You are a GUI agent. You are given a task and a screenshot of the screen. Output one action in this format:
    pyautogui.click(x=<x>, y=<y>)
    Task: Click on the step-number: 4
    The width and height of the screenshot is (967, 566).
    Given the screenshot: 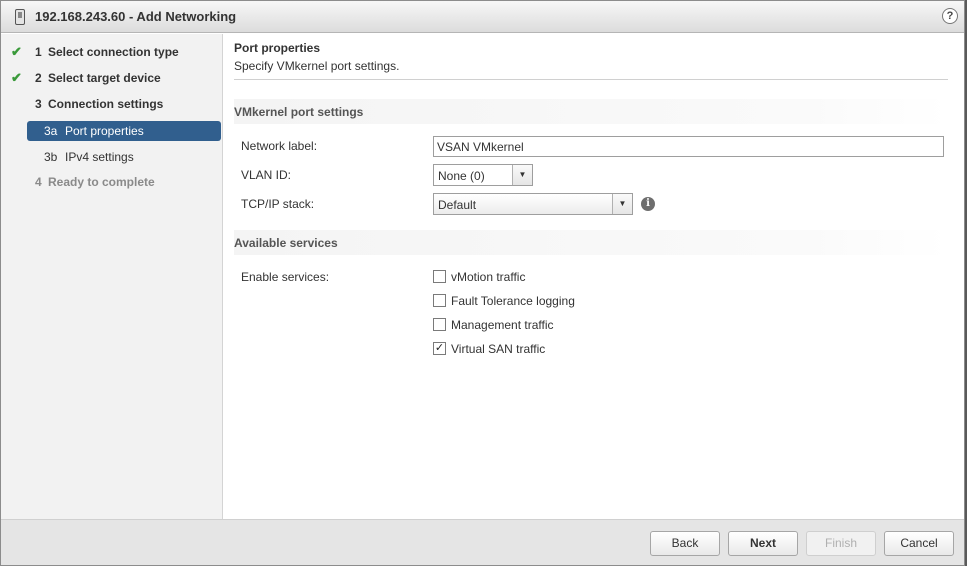 What is the action you would take?
    pyautogui.click(x=38, y=182)
    